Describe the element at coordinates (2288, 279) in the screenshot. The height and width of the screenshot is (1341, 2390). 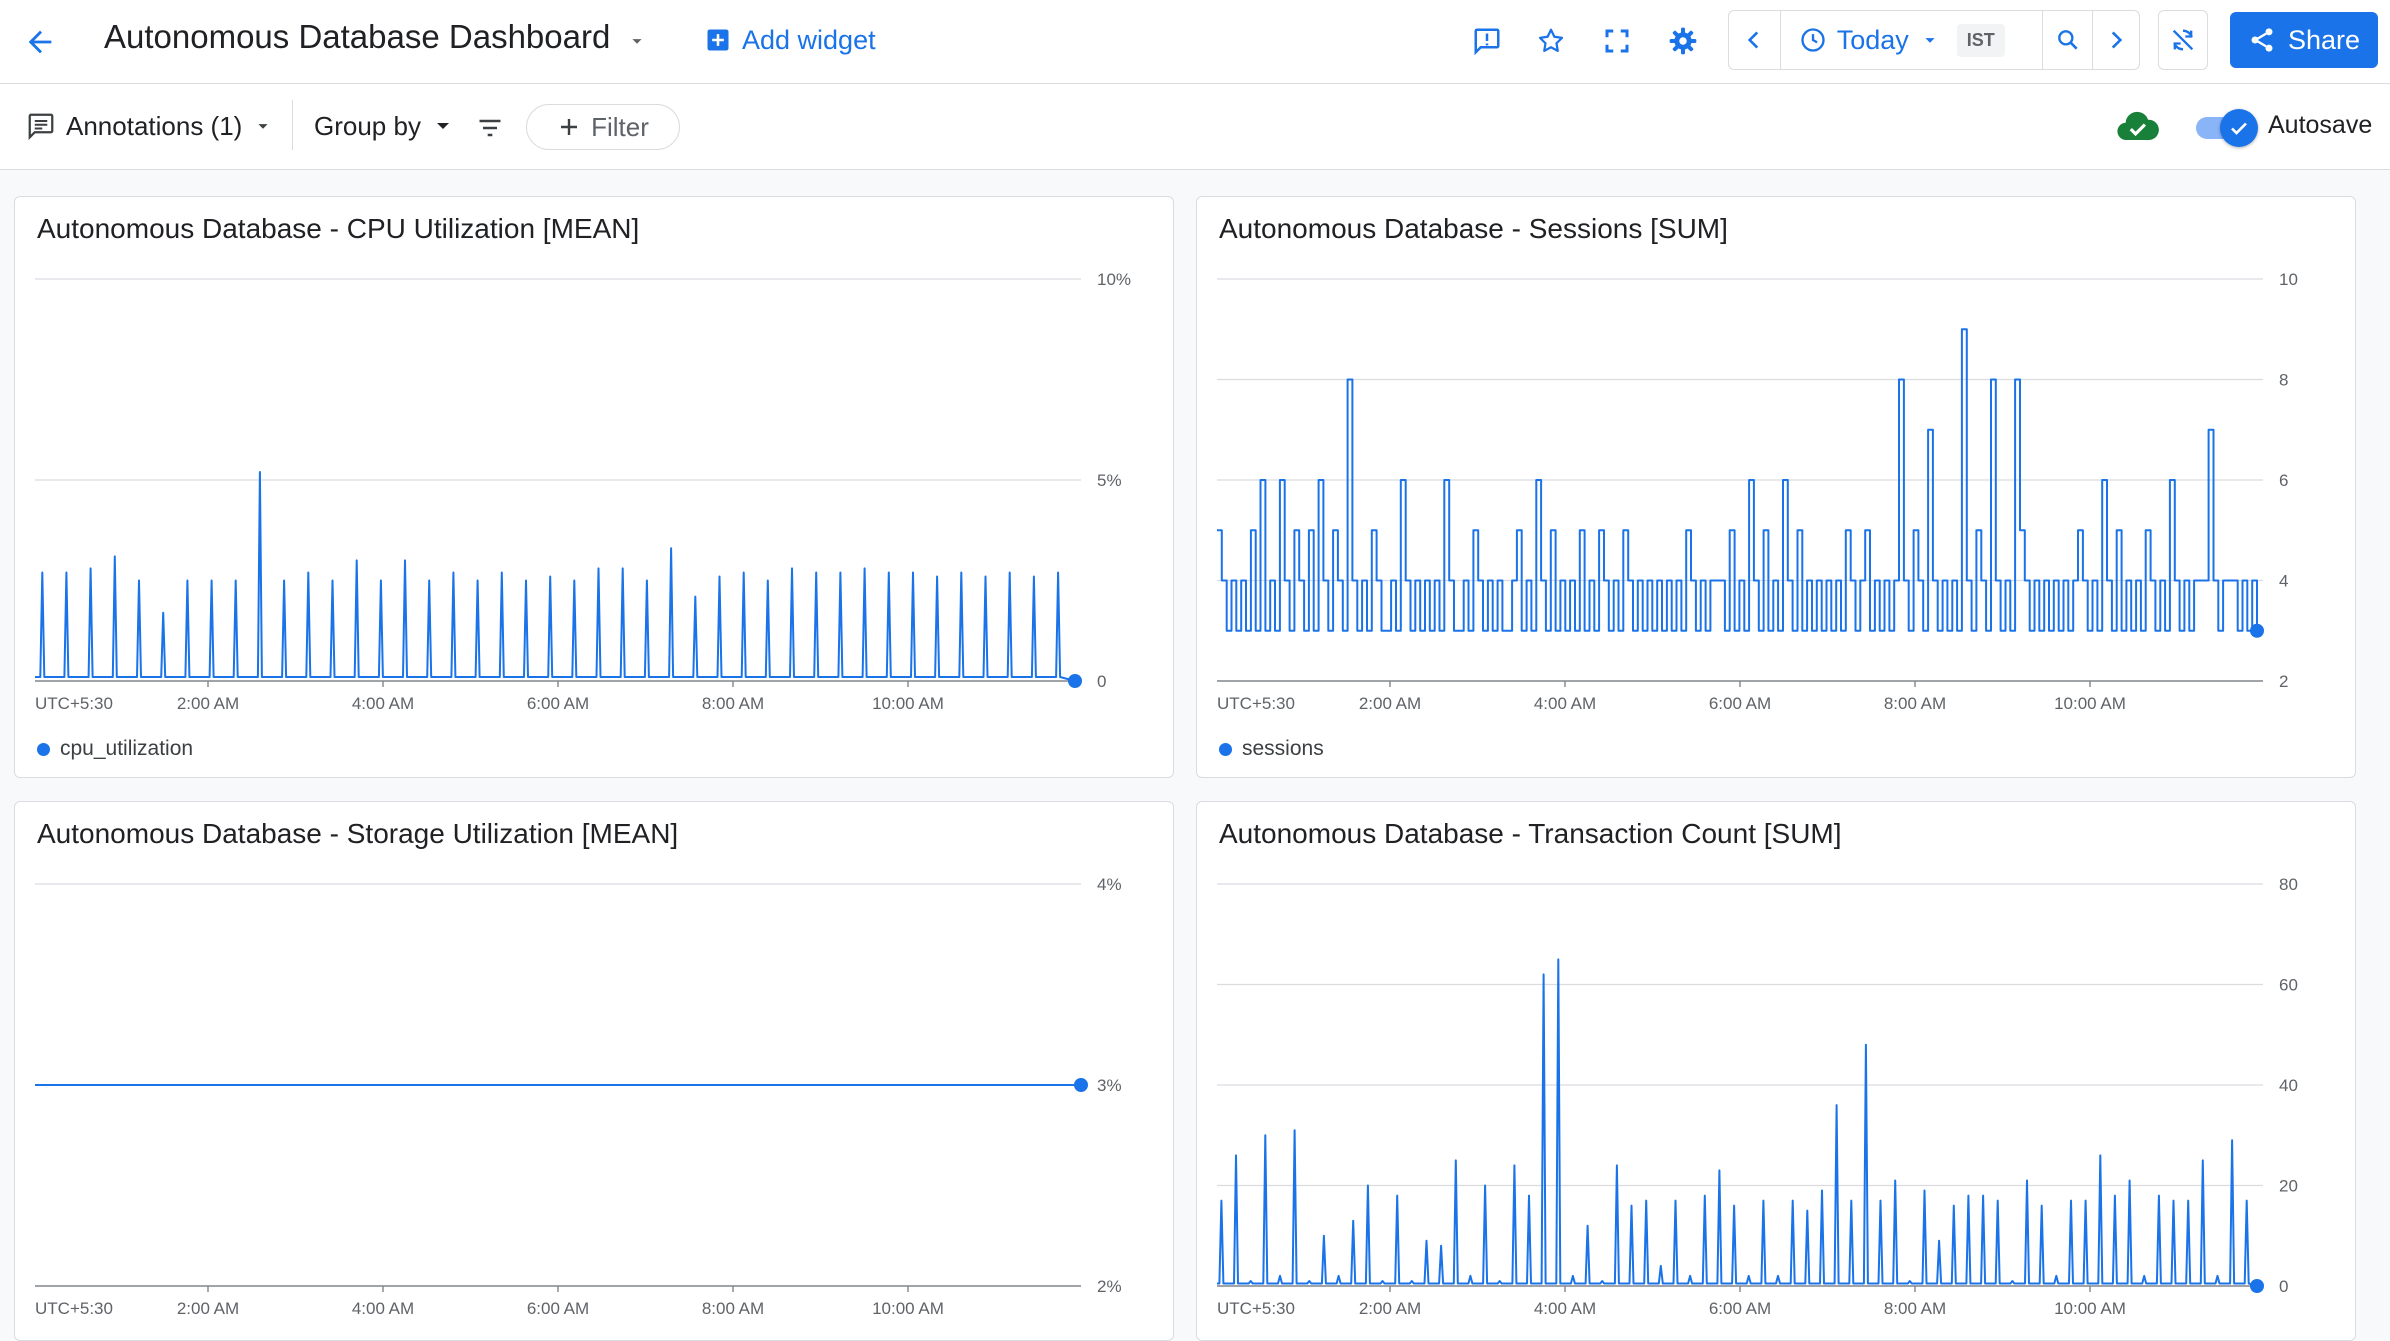
I see `y-tick-label: 10` at that location.